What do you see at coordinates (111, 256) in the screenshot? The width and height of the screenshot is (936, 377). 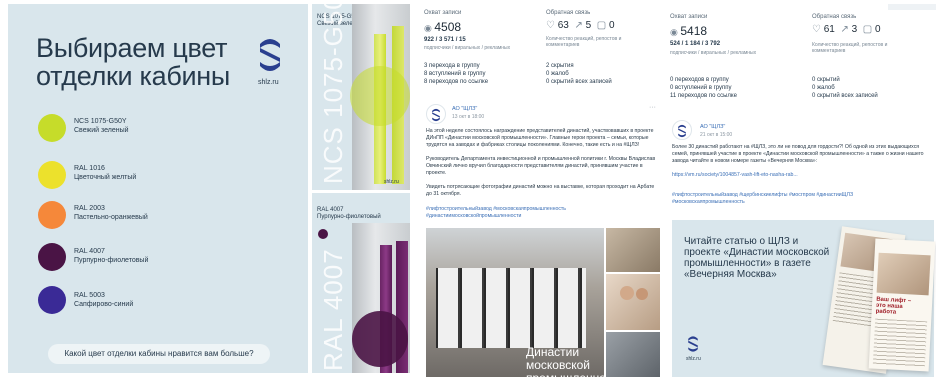 I see `color-label-4: RAL 4007 Пурпурно-фиолетовый` at bounding box center [111, 256].